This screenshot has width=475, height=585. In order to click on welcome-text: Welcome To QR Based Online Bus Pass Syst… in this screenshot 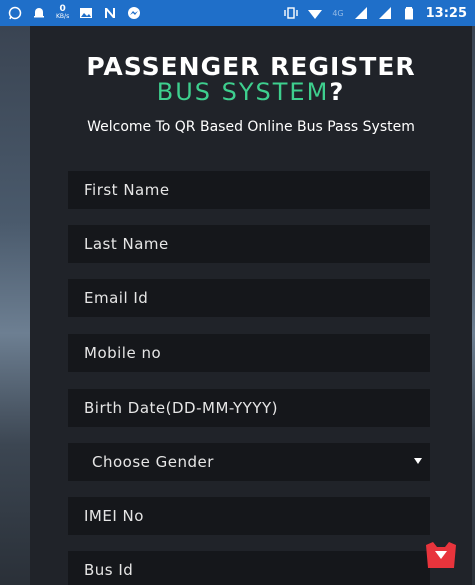, I will do `click(251, 127)`.